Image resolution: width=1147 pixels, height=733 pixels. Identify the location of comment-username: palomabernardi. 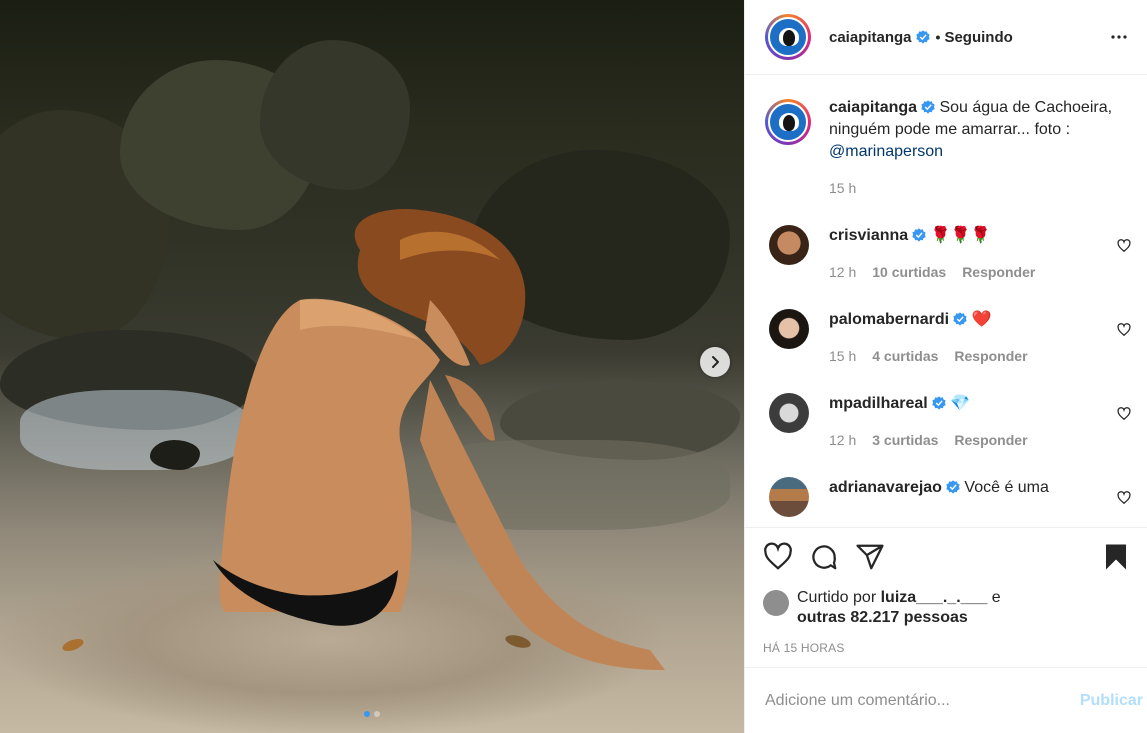
(889, 319).